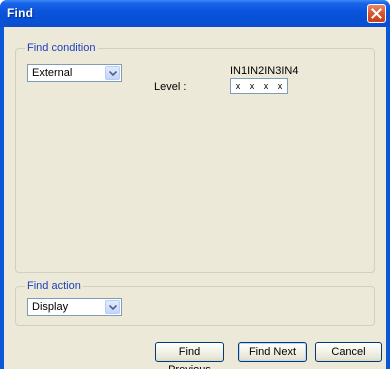  What do you see at coordinates (189, 355) in the screenshot?
I see `find-previous-button: Find Previous` at bounding box center [189, 355].